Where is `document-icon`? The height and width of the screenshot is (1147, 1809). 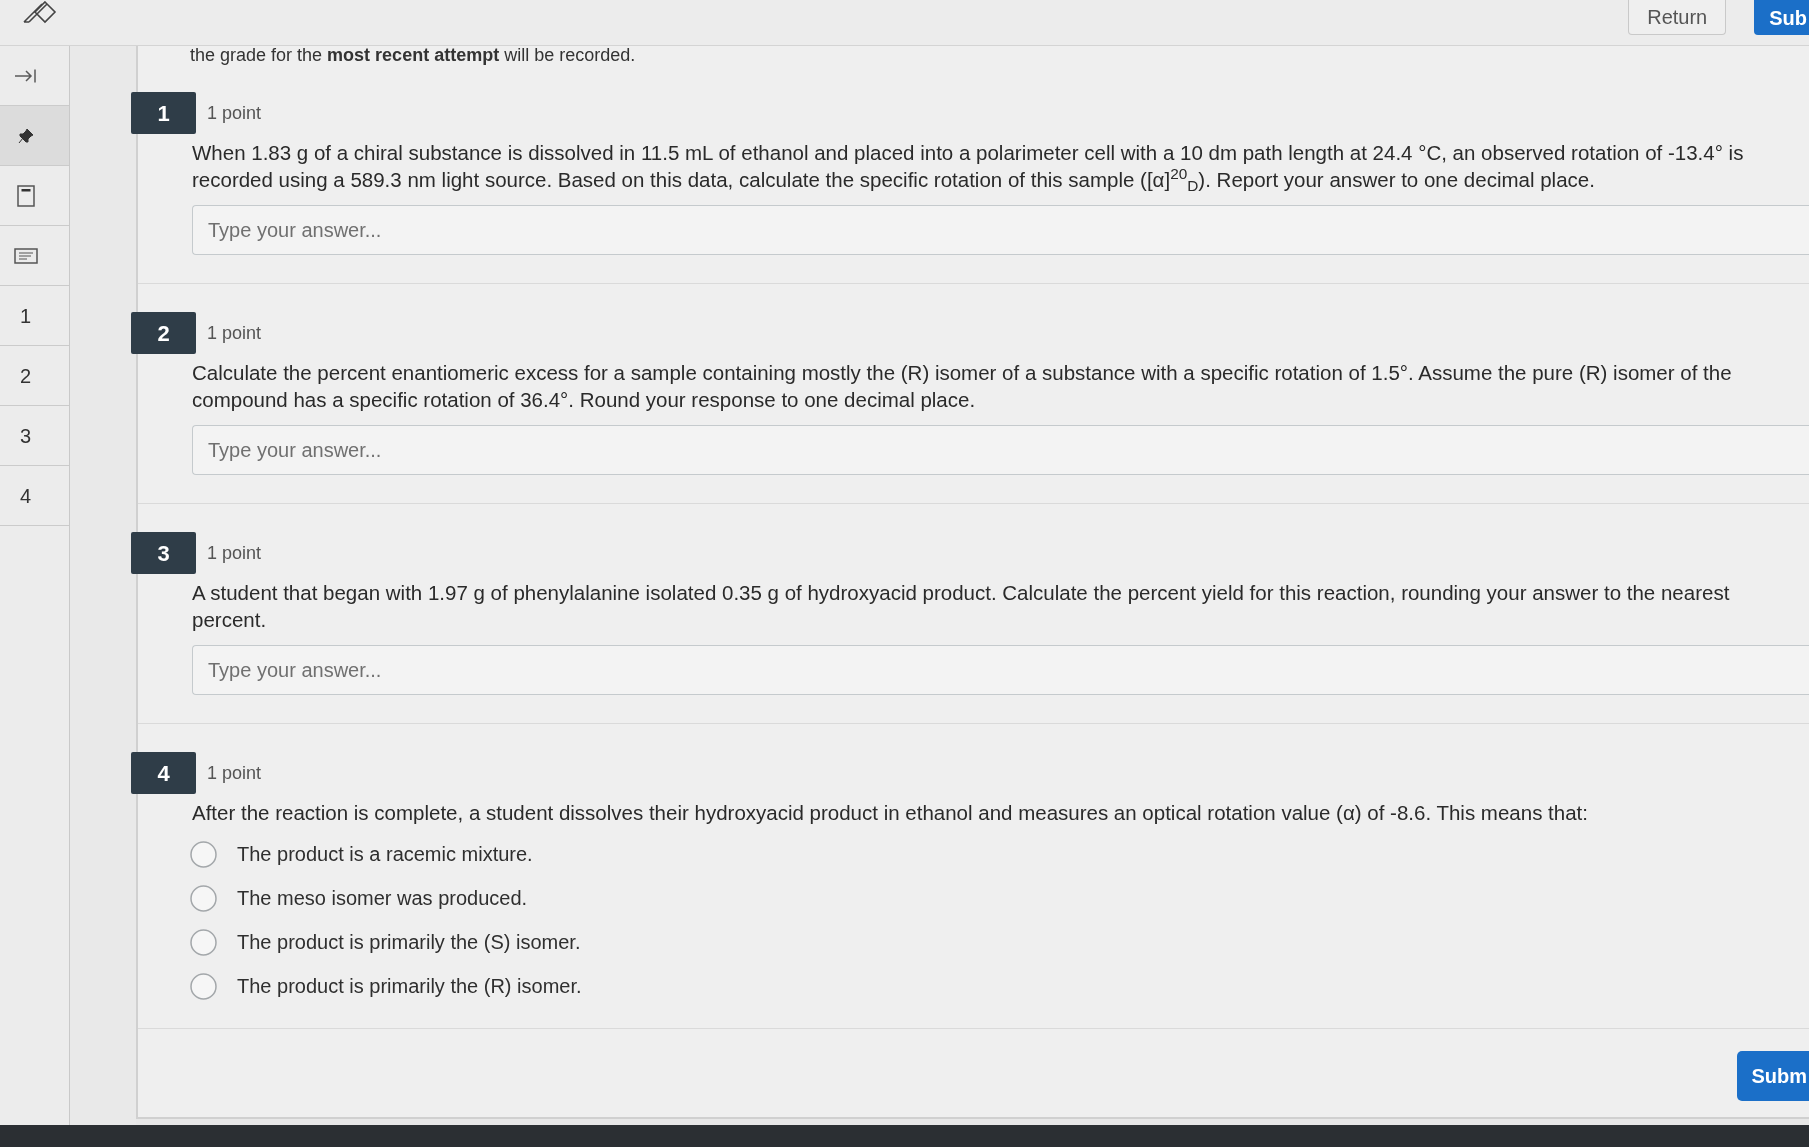
document-icon is located at coordinates (25, 195).